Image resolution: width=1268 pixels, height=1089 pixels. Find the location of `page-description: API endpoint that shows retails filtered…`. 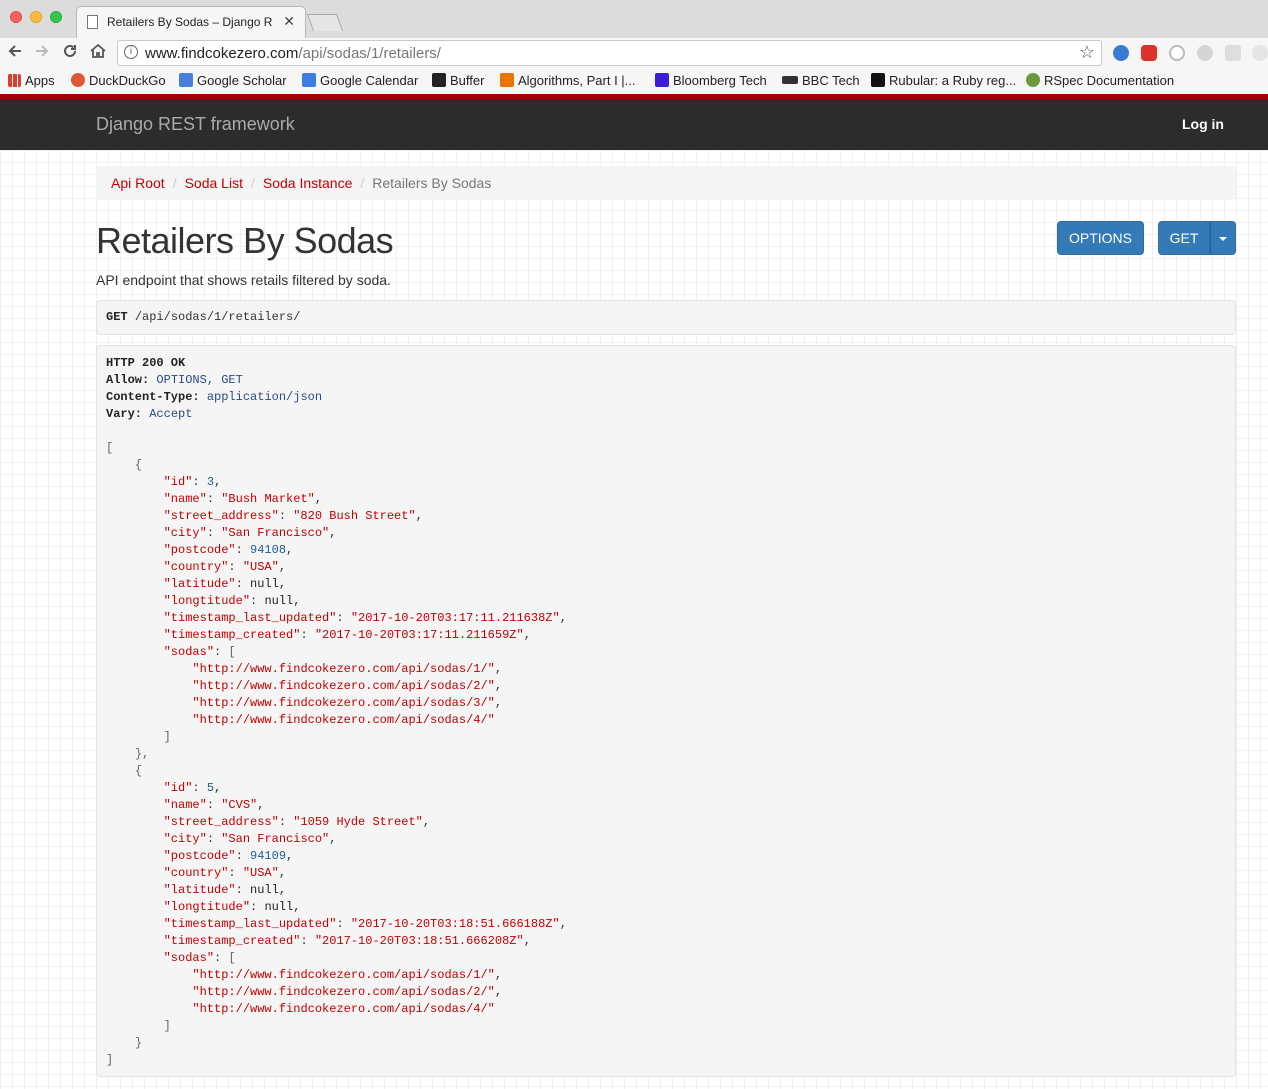

page-description: API endpoint that shows retails filtered… is located at coordinates (243, 280).